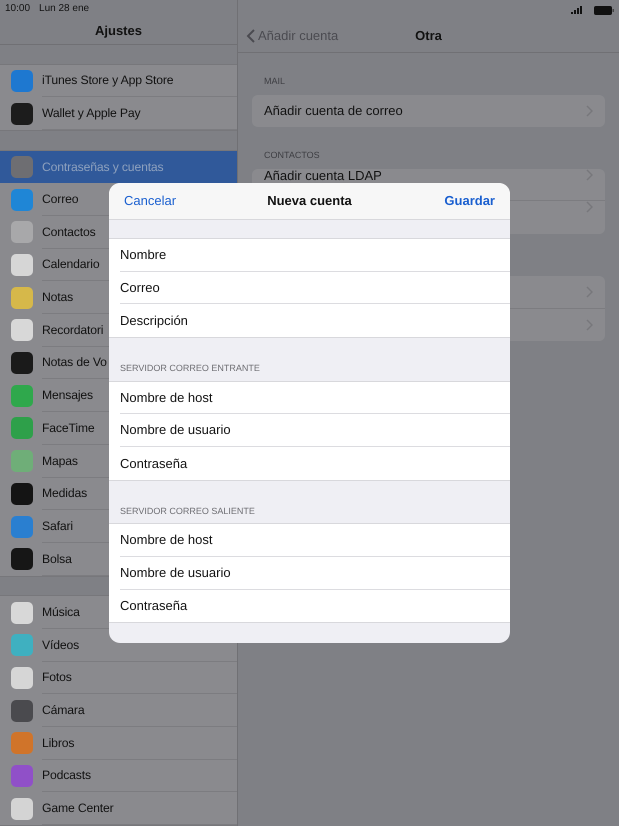 The image size is (619, 826). I want to click on sidebar-title: Ajustes, so click(118, 31).